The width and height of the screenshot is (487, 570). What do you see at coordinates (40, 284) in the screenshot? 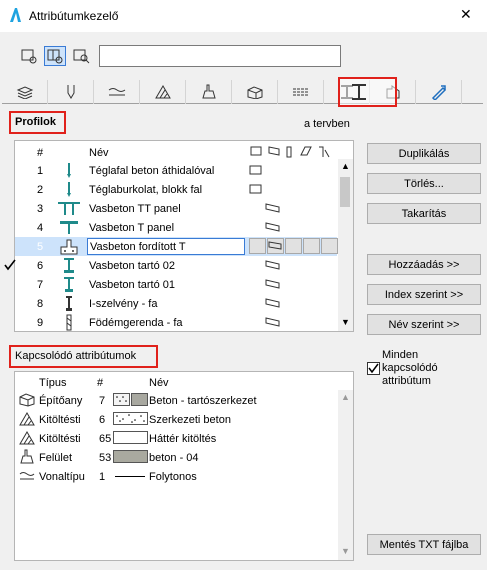
I see `row-number: 7` at bounding box center [40, 284].